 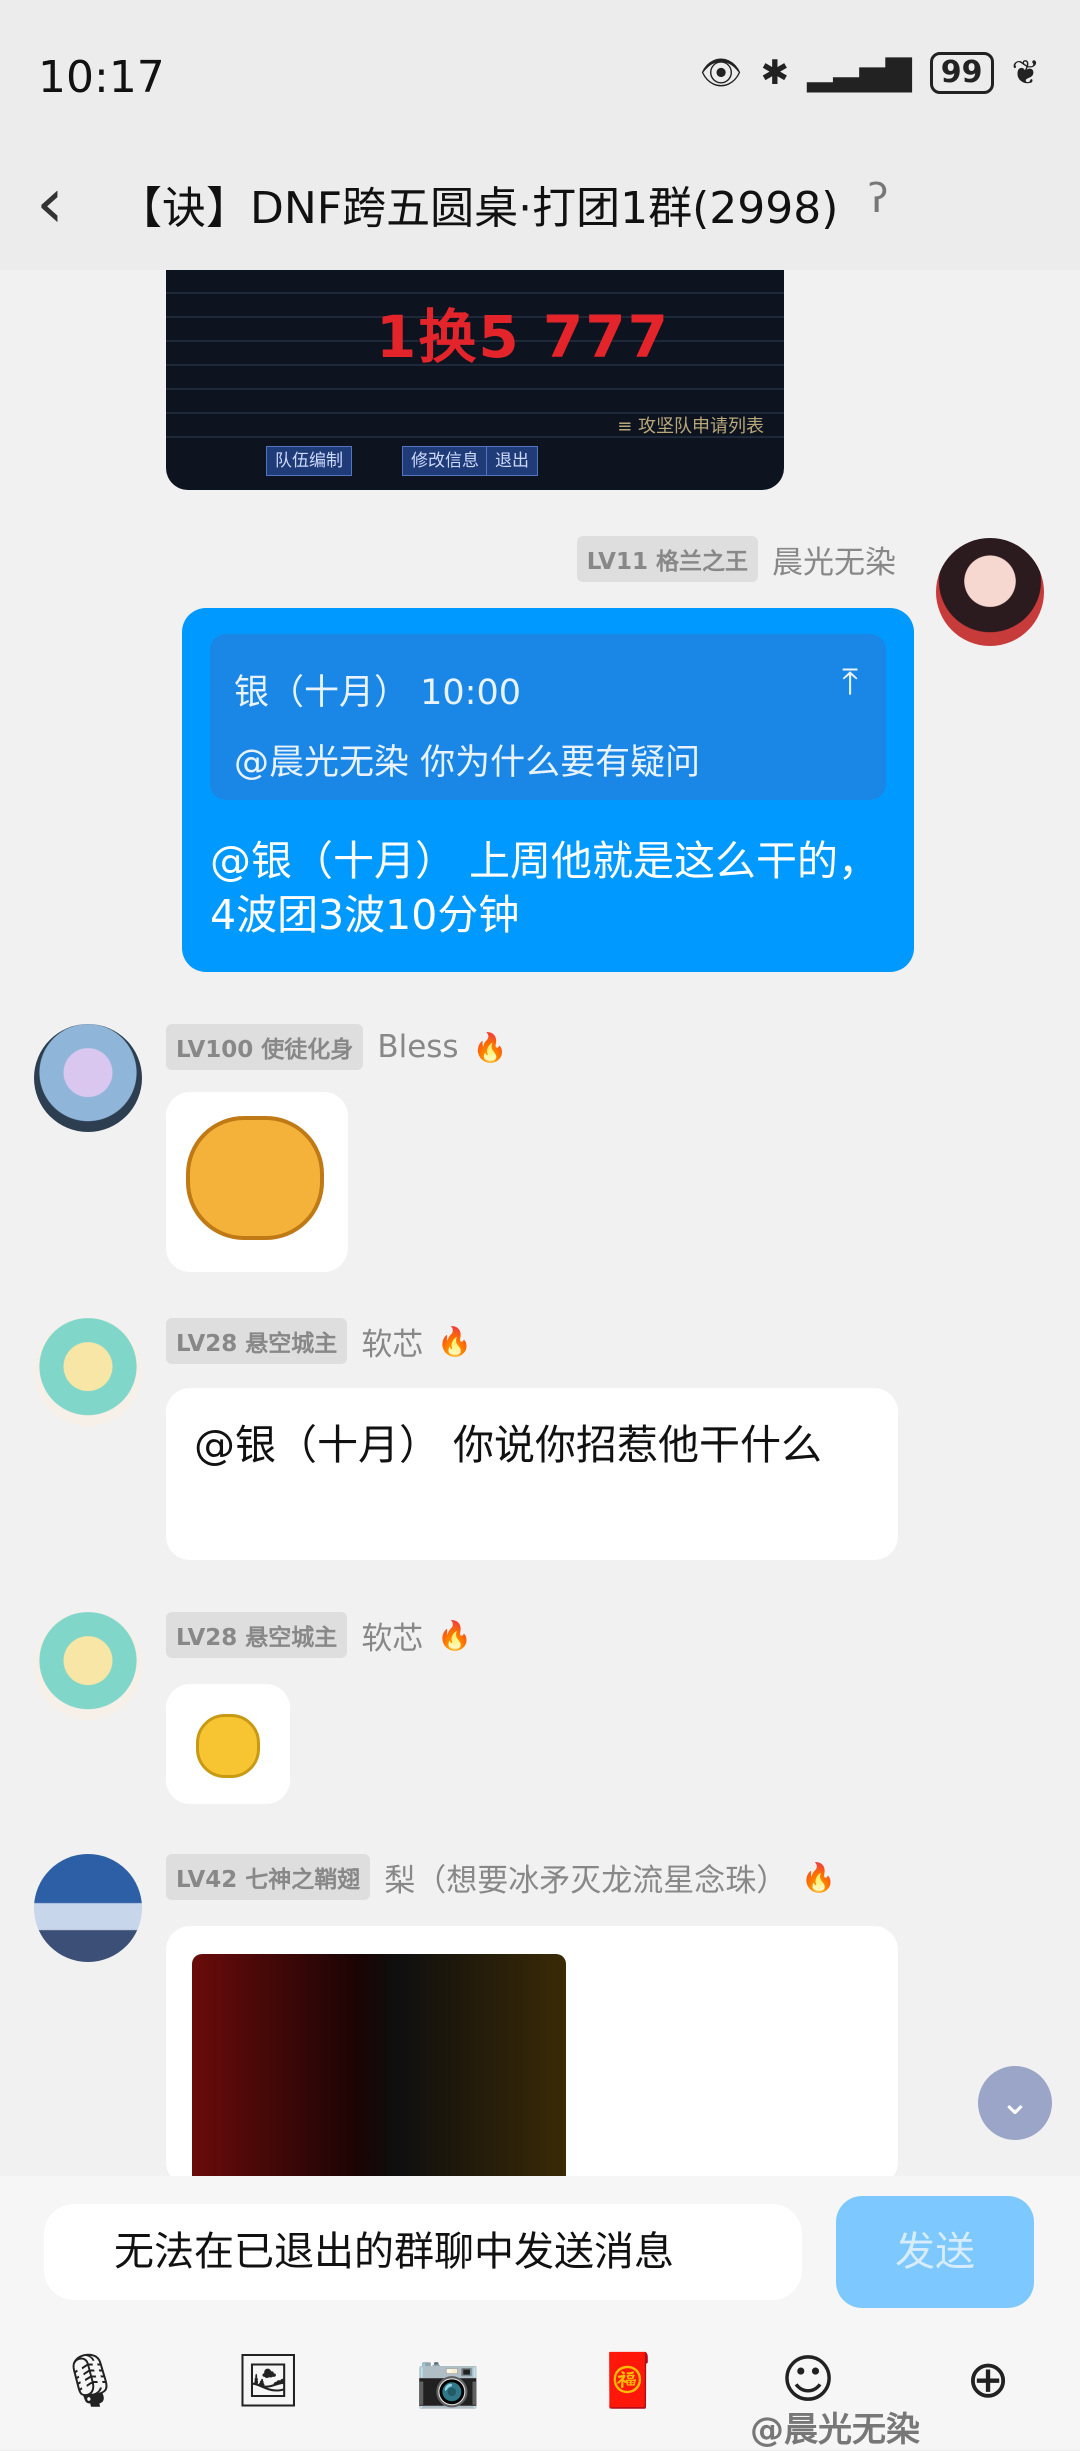 I want to click on level-badge: LV42 七神之鞘翅, so click(x=268, y=1877).